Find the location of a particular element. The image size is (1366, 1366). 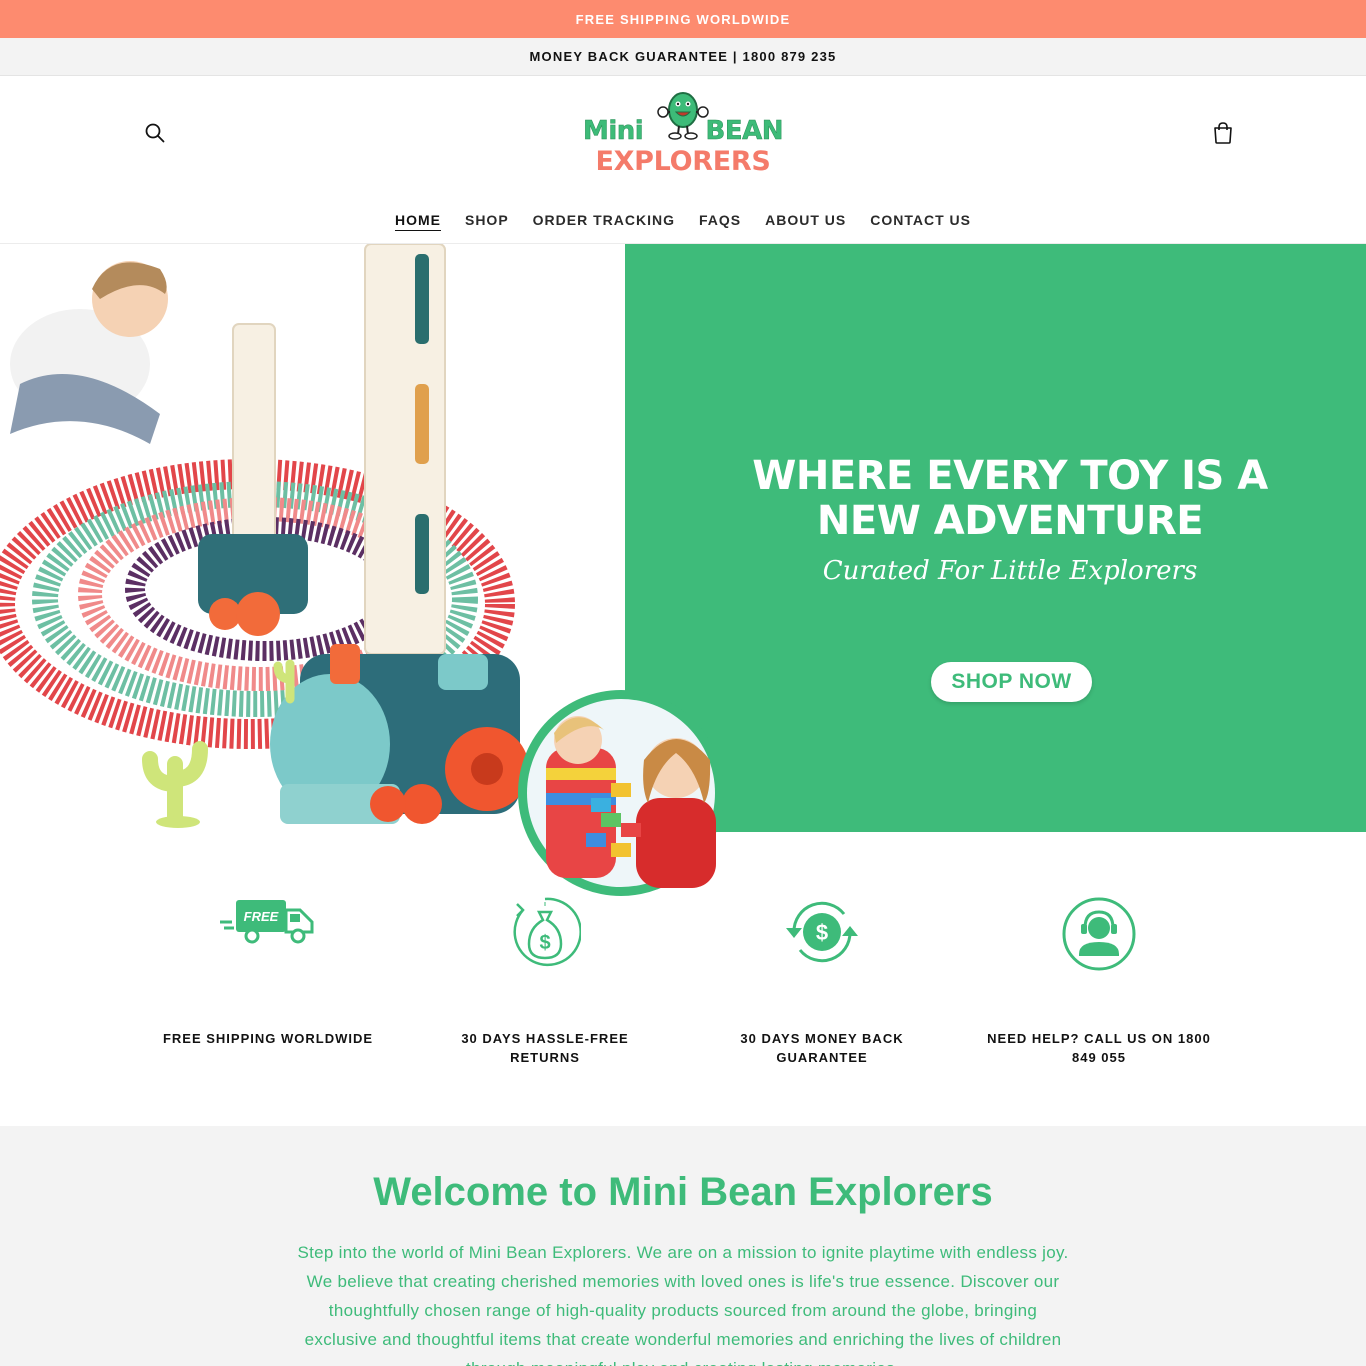

free-truck-icon: FREE is located at coordinates (267, 922).